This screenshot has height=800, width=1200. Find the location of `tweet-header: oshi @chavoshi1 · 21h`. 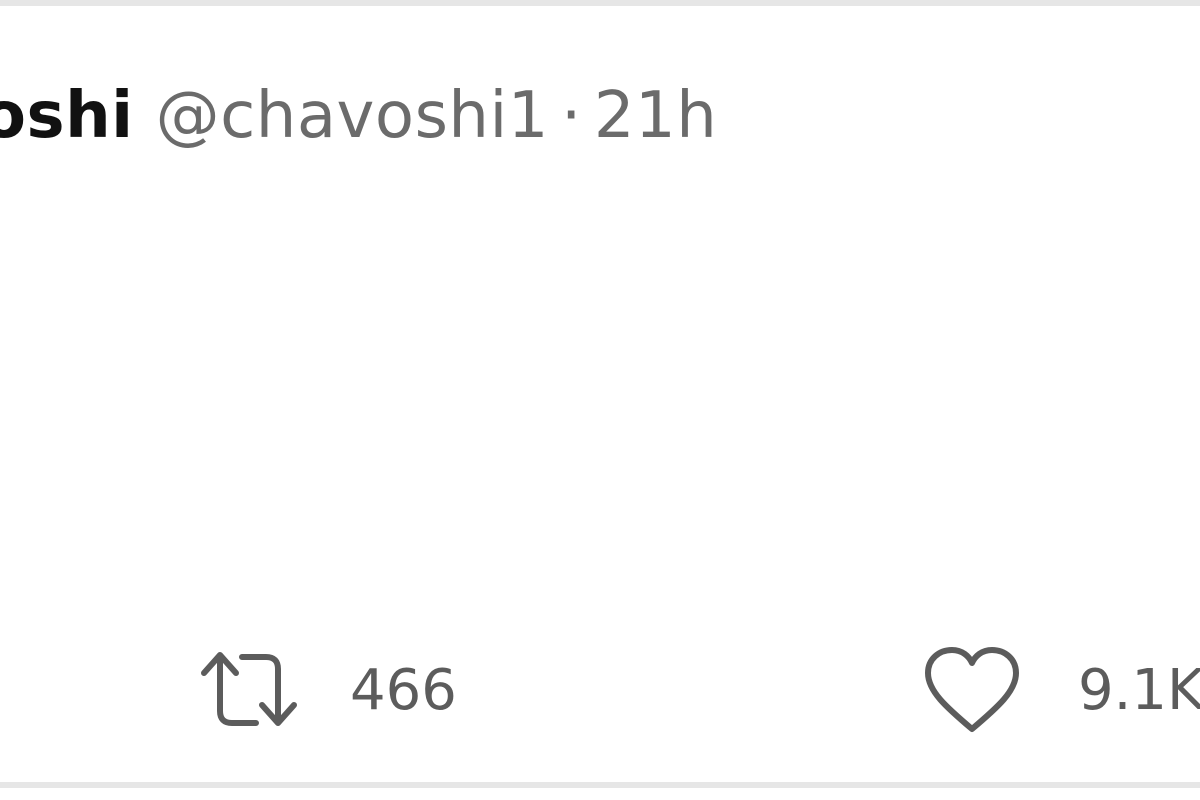

tweet-header: oshi @chavoshi1 · 21h is located at coordinates (358, 116).